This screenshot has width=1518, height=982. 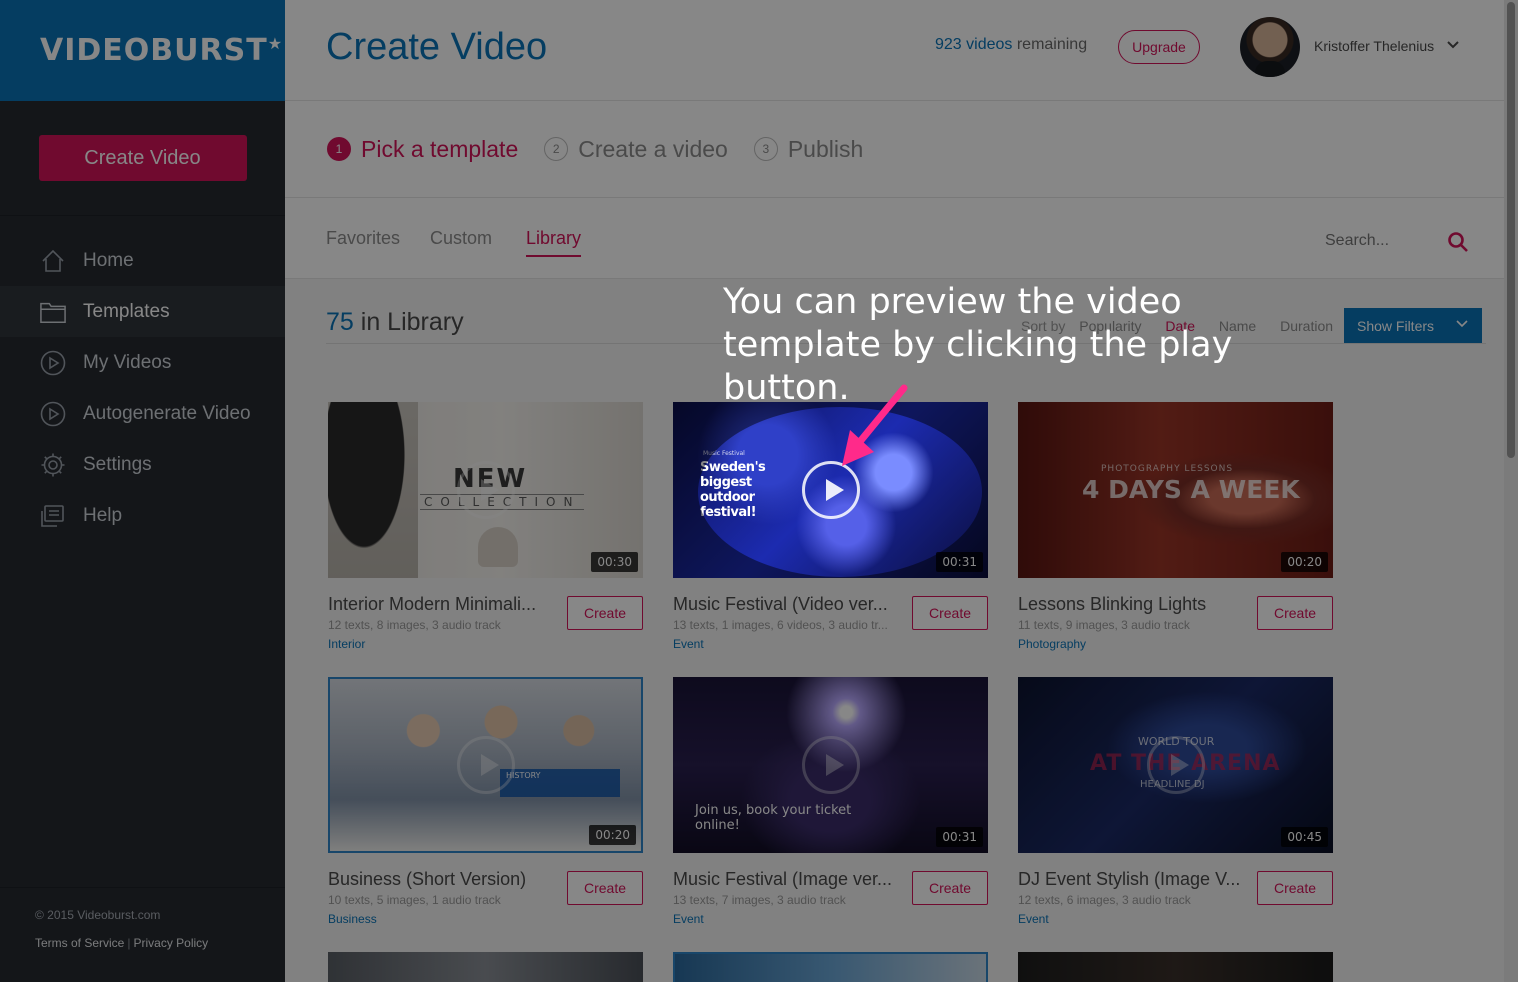 I want to click on sidebar-item-templates: Templates, so click(x=142, y=311).